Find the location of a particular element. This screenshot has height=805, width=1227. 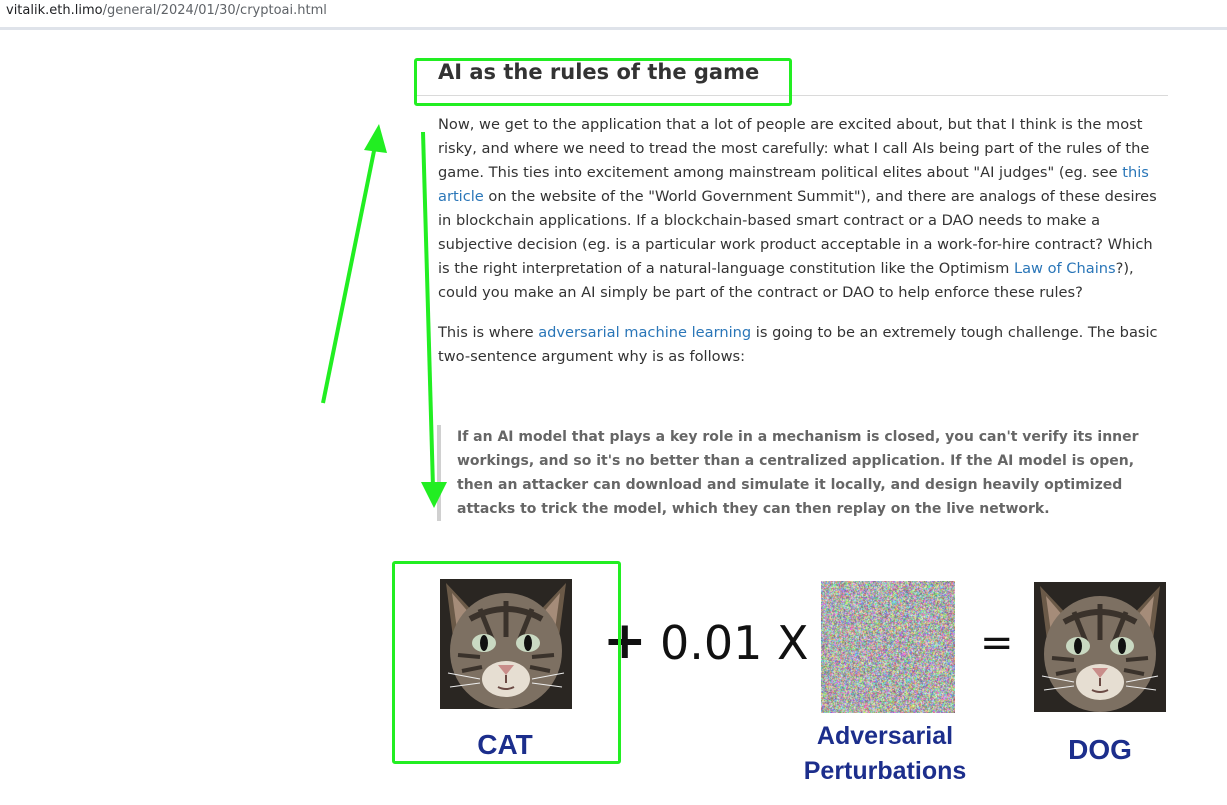

up-arrow is located at coordinates (354, 264).